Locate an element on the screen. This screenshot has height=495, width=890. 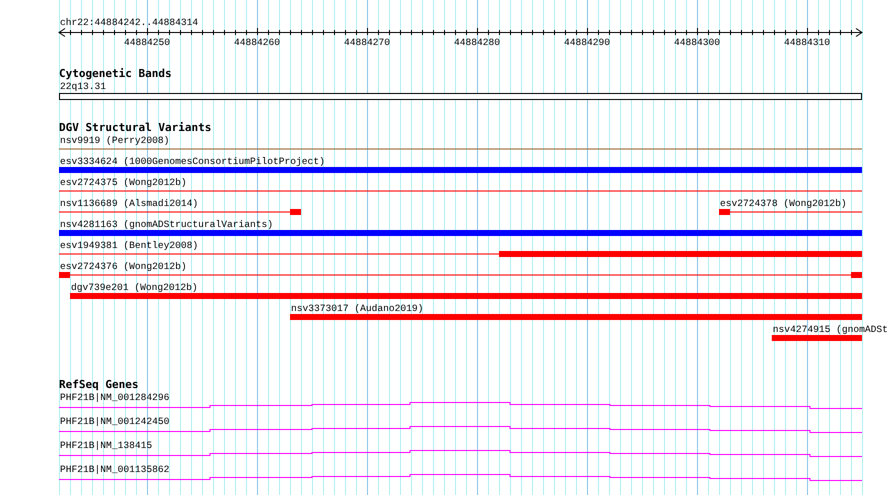
feature-label: esv2724375 (Wong2012b) is located at coordinates (123, 182).